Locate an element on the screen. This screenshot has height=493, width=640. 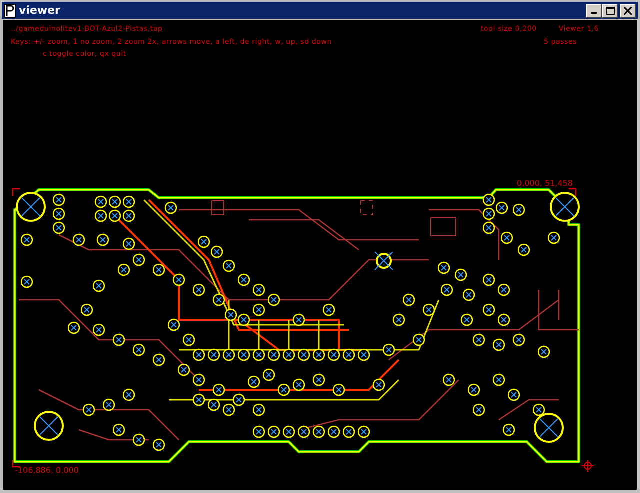
close-button is located at coordinates (628, 11).